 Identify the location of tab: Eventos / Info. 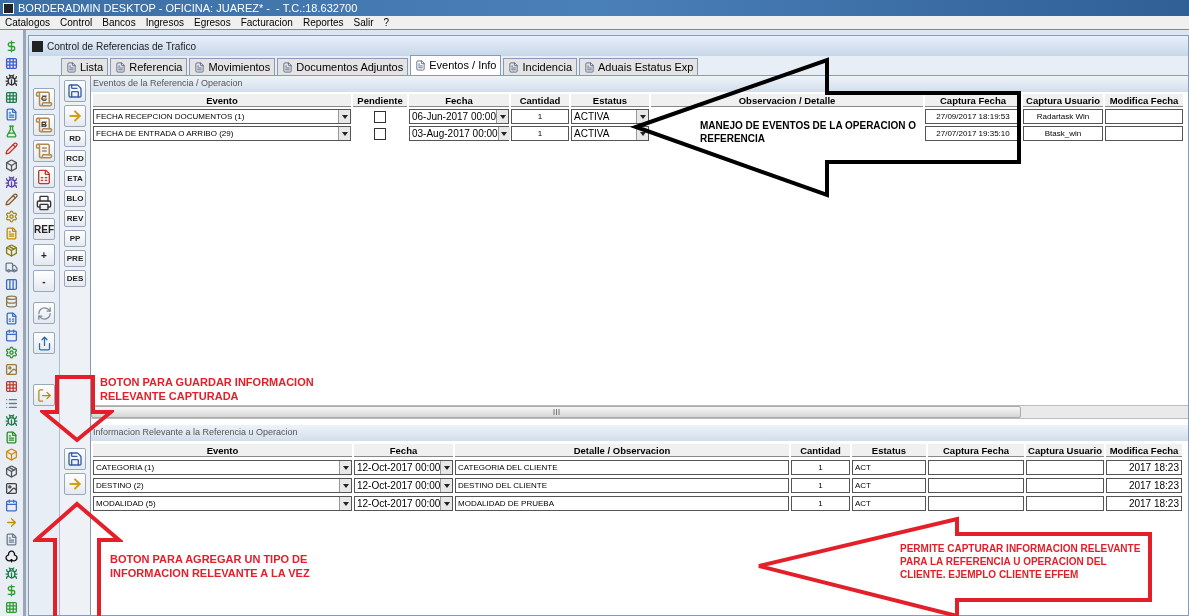
(456, 65).